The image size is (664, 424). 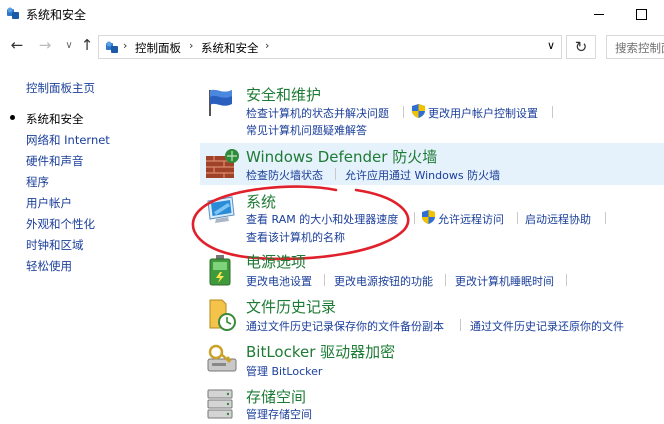 What do you see at coordinates (56, 15) in the screenshot?
I see `window-title: 系统和安全` at bounding box center [56, 15].